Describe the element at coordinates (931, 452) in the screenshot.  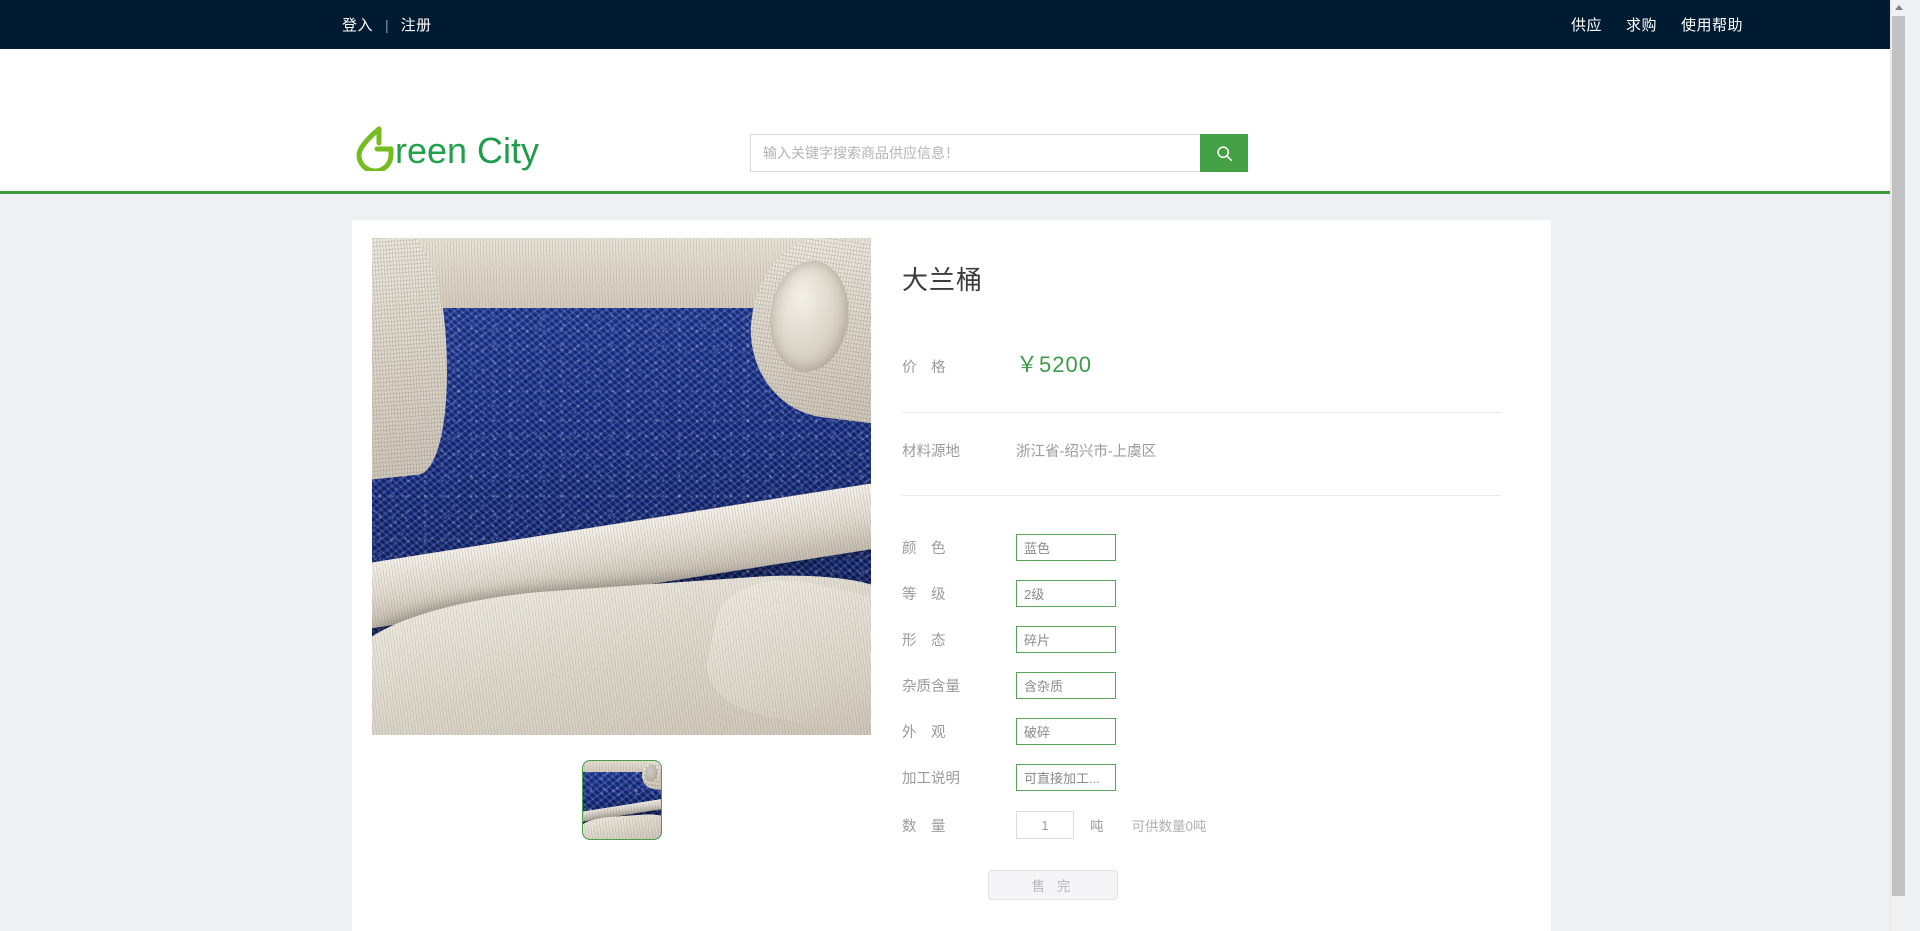
I see `origin-label: 材料源地` at that location.